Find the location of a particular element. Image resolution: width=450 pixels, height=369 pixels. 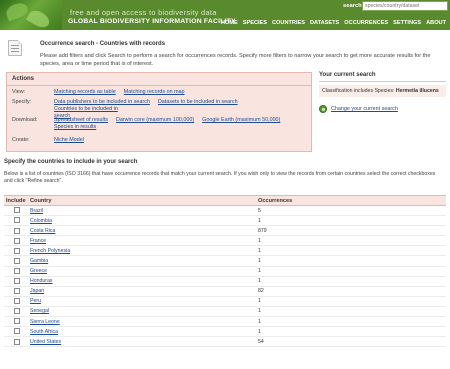

nav-home: HOME is located at coordinates (229, 23).